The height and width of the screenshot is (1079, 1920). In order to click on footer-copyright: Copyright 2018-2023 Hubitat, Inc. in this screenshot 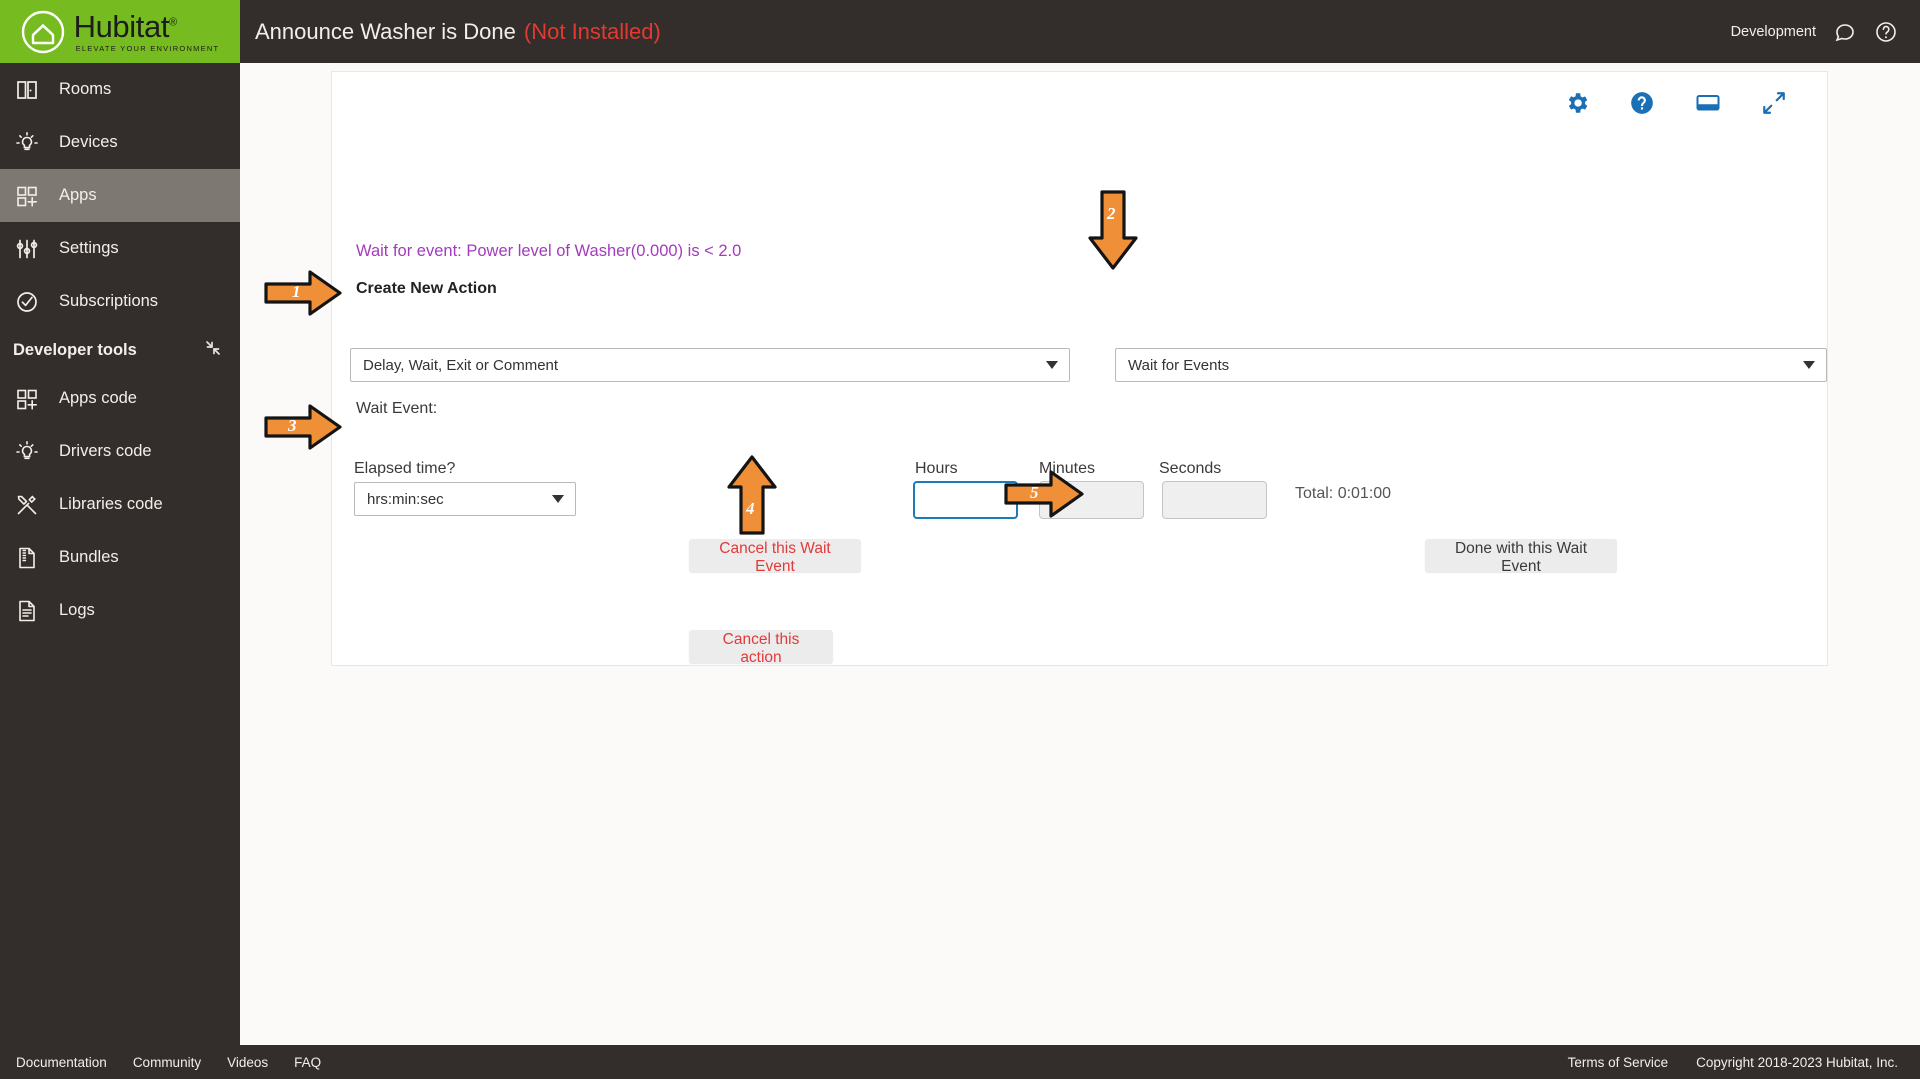, I will do `click(1797, 1062)`.